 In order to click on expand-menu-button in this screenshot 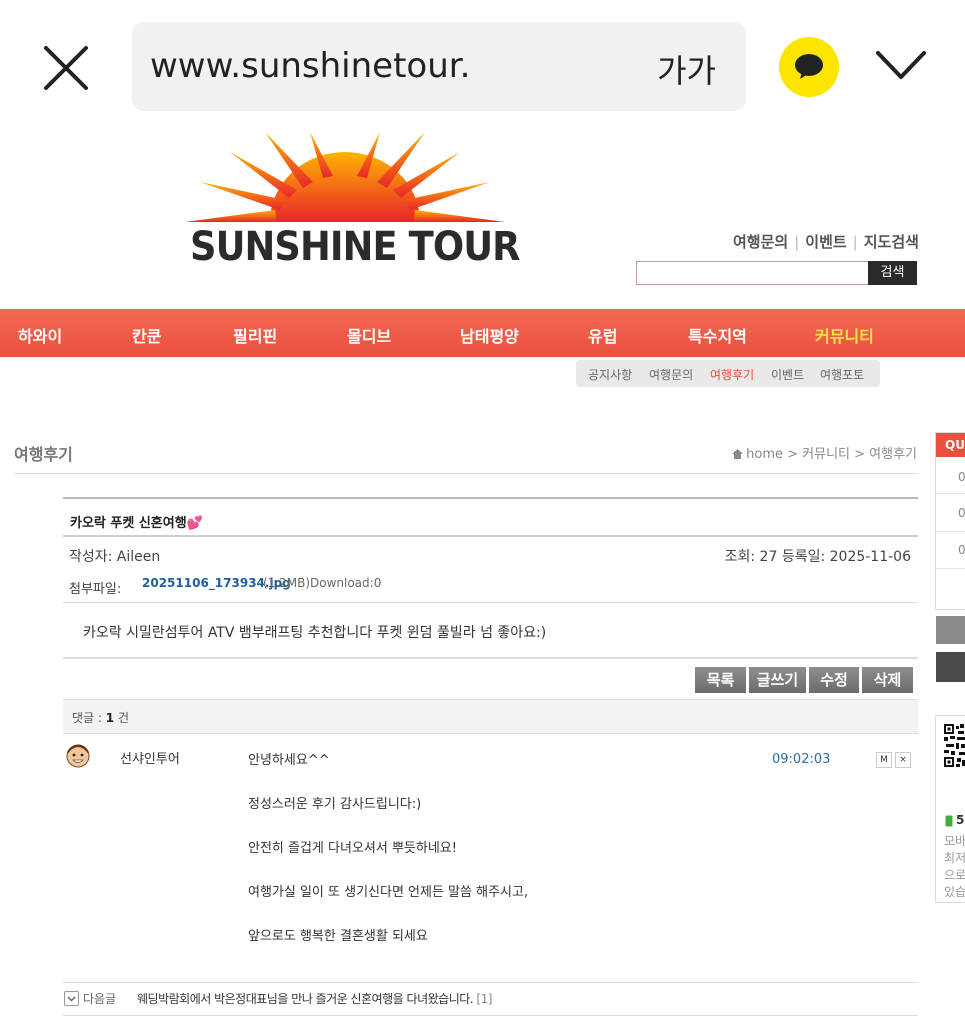, I will do `click(901, 65)`.